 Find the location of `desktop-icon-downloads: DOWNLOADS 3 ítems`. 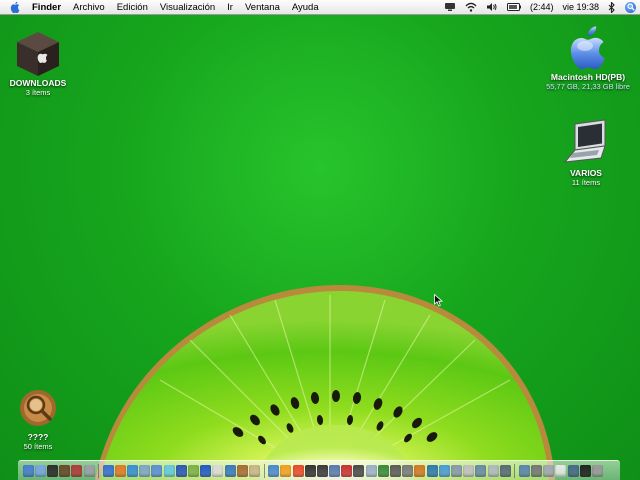

desktop-icon-downloads: DOWNLOADS 3 ítems is located at coordinates (38, 63).